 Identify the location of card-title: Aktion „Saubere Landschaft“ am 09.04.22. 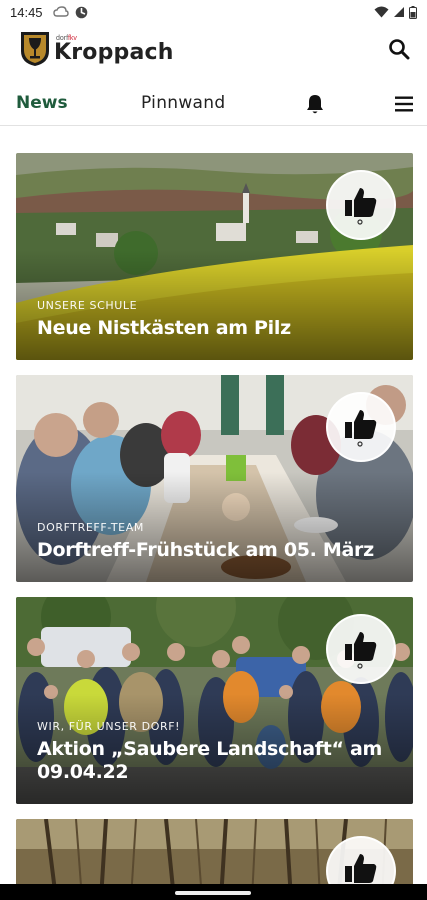
(210, 761).